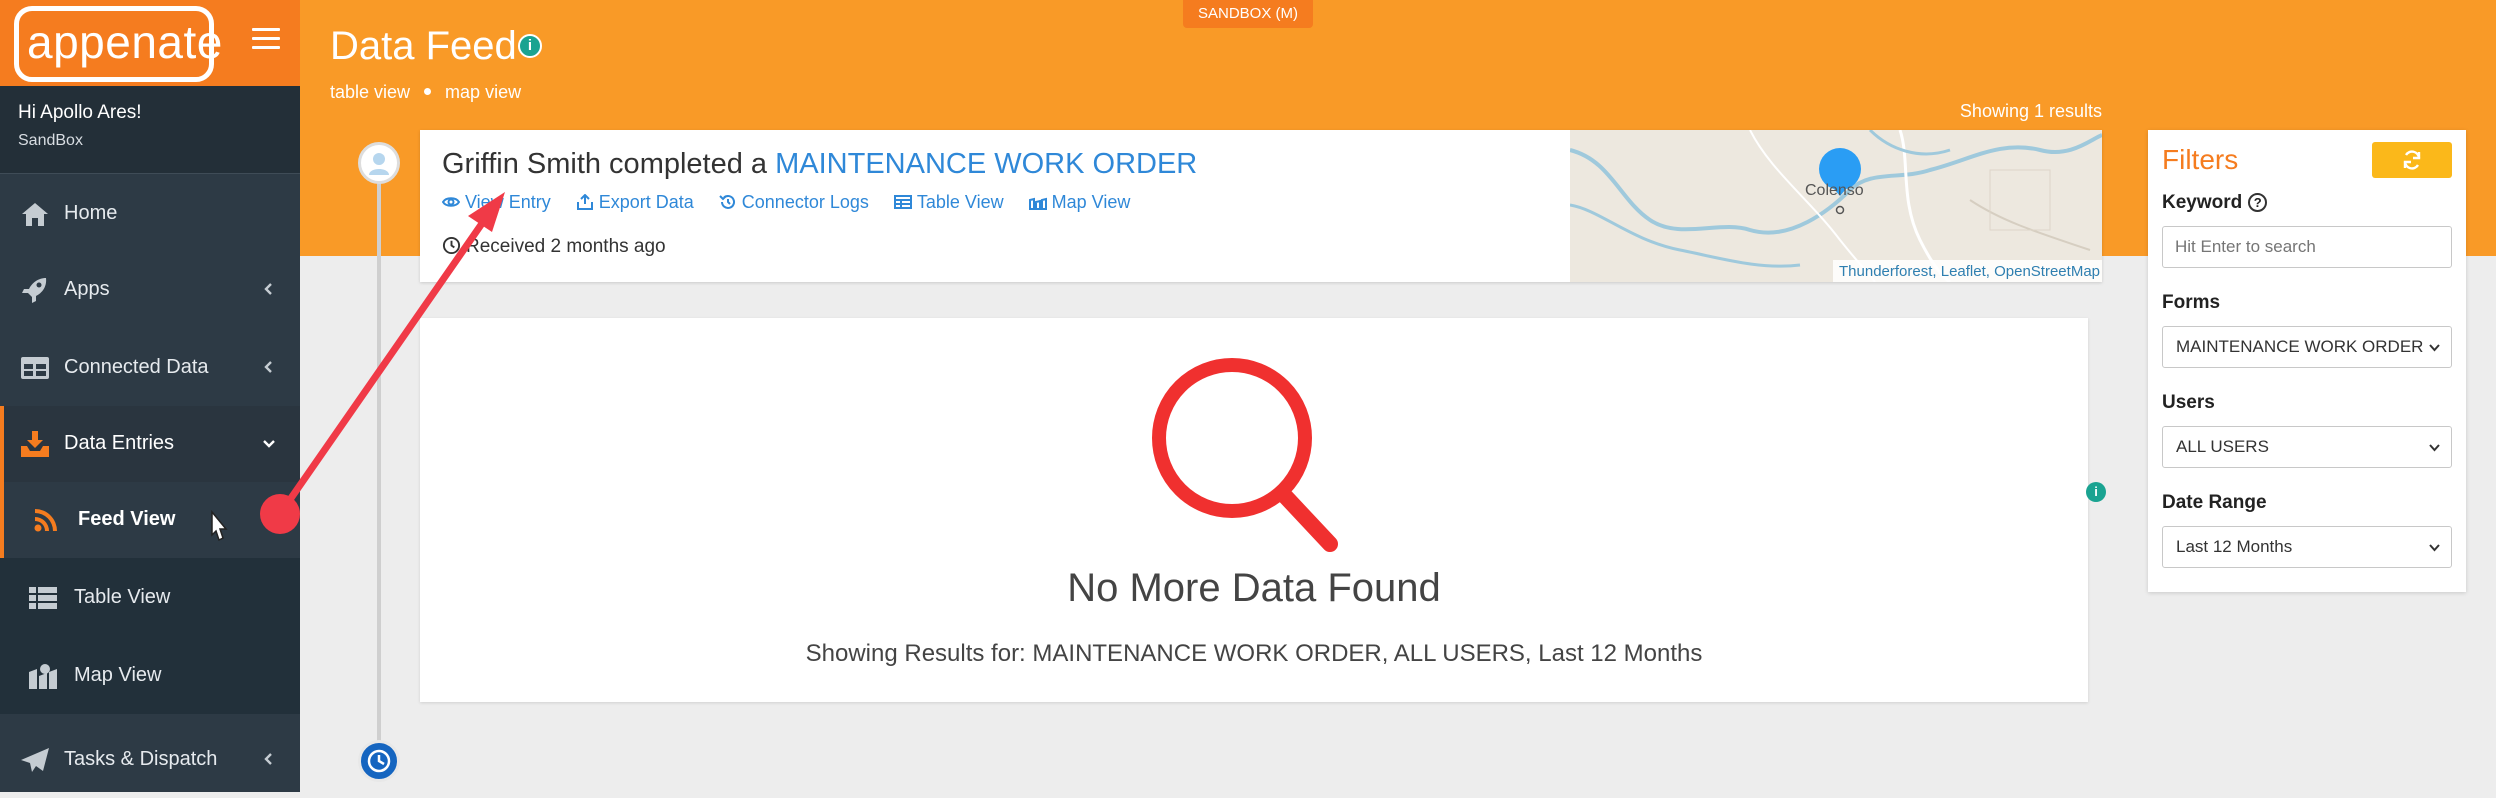  I want to click on refresh-icon, so click(2412, 160).